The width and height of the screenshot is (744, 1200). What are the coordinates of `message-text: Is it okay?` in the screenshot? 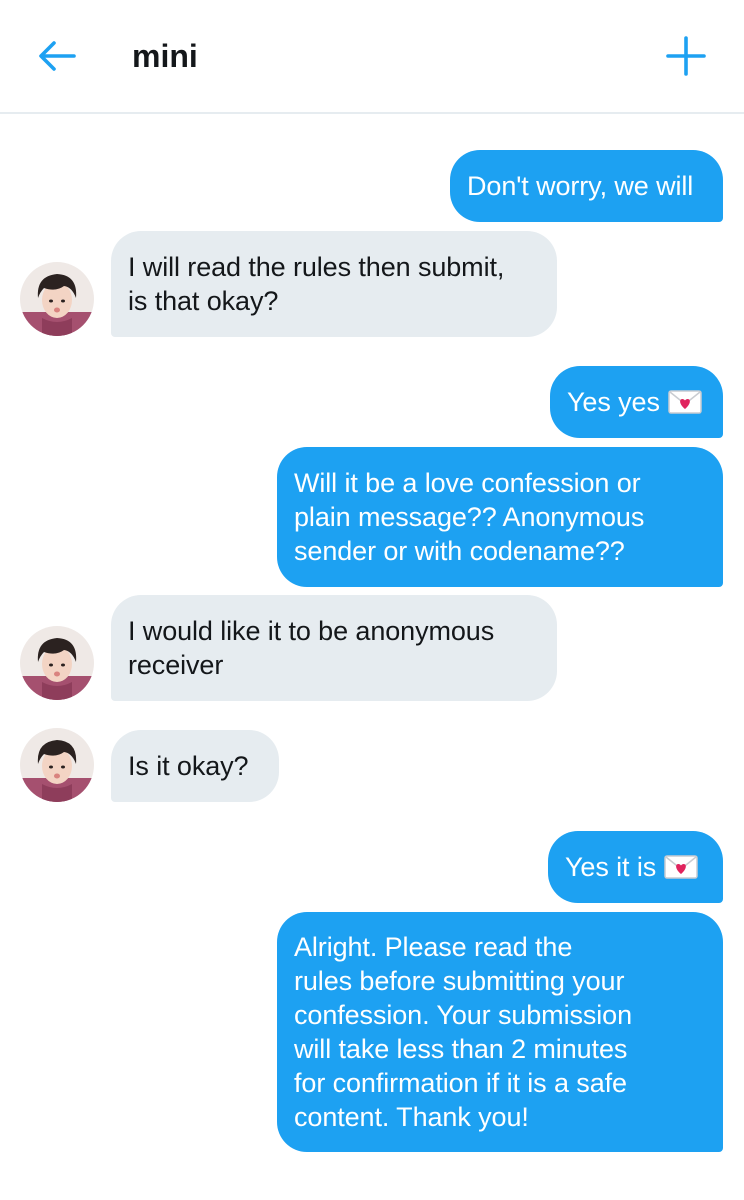 It's located at (188, 766).